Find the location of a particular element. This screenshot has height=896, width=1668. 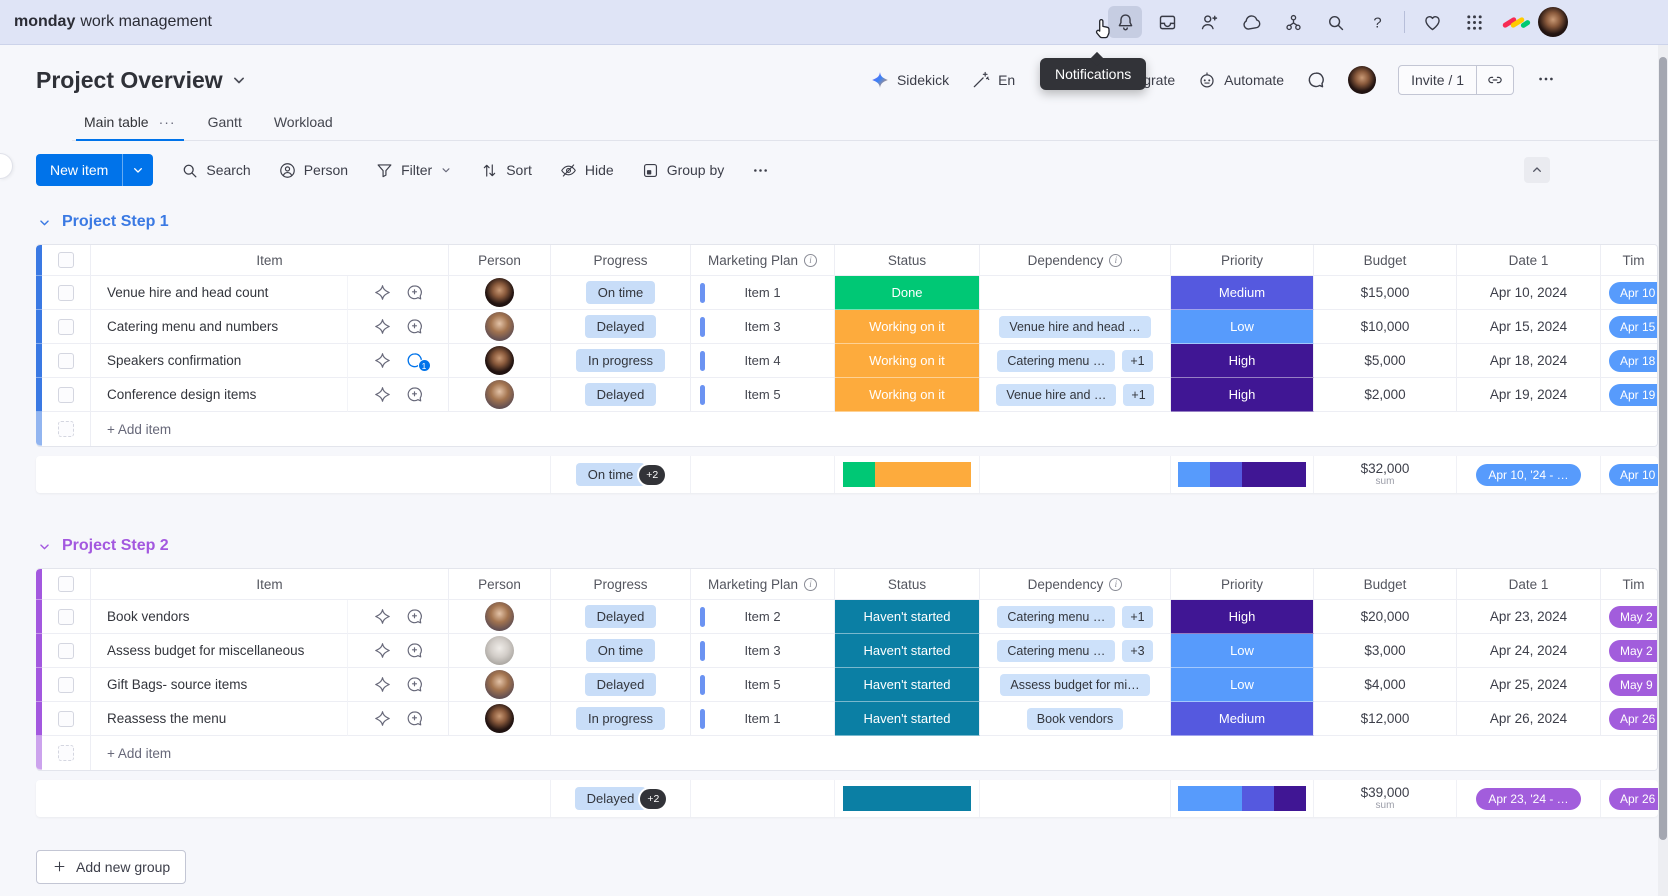

marketing-plan-cell: Item 2 is located at coordinates (763, 617).